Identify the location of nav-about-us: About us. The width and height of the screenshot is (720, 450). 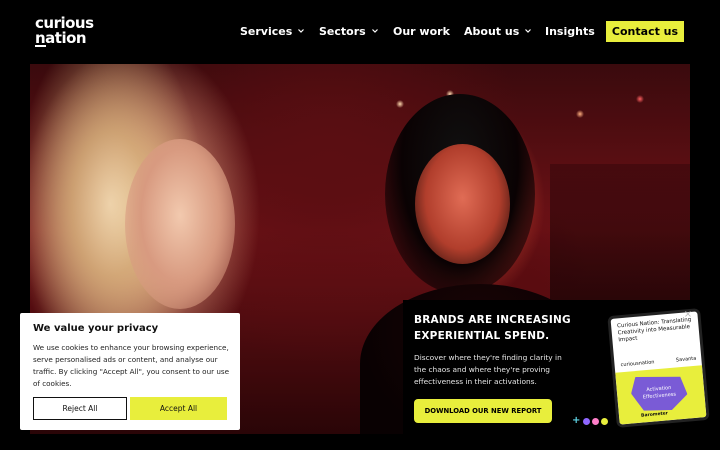
(498, 31).